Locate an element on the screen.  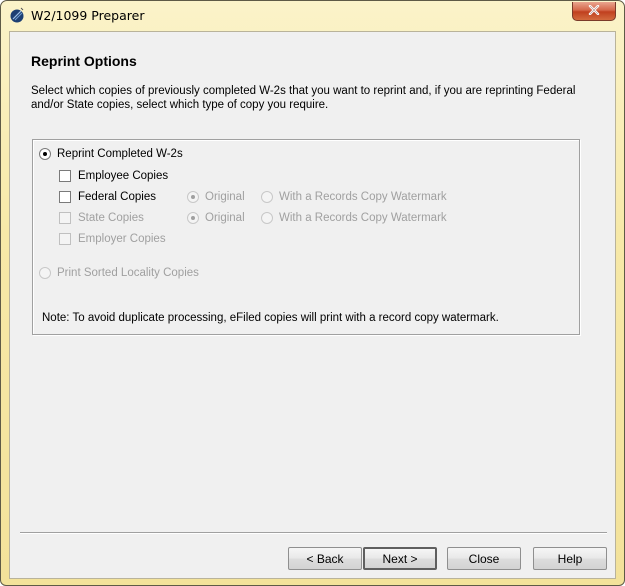
footer-divider is located at coordinates (313, 533).